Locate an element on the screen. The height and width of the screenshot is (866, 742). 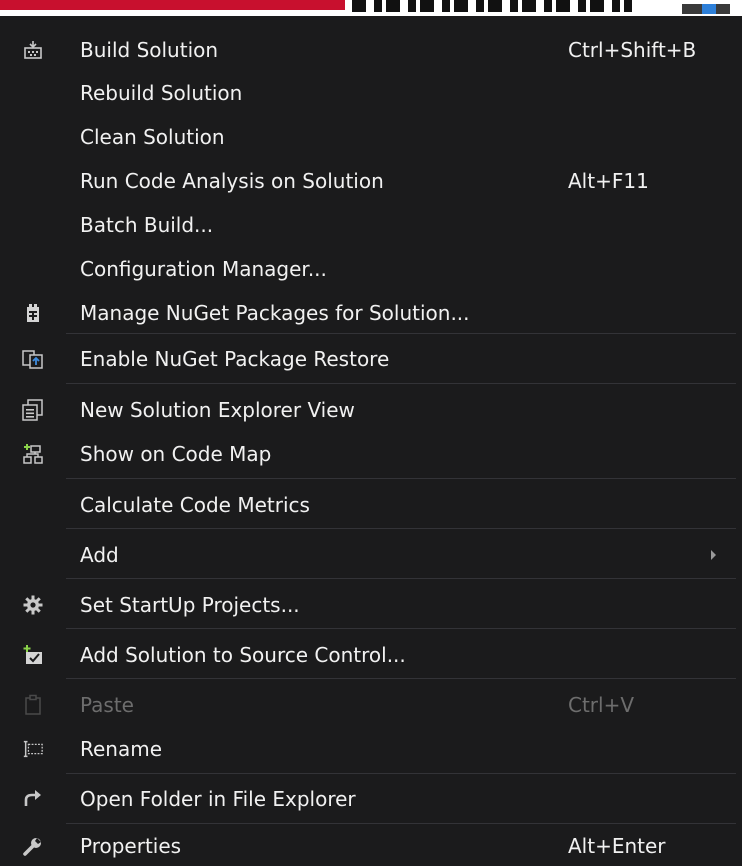
cropped-title-text is located at coordinates (492, 6).